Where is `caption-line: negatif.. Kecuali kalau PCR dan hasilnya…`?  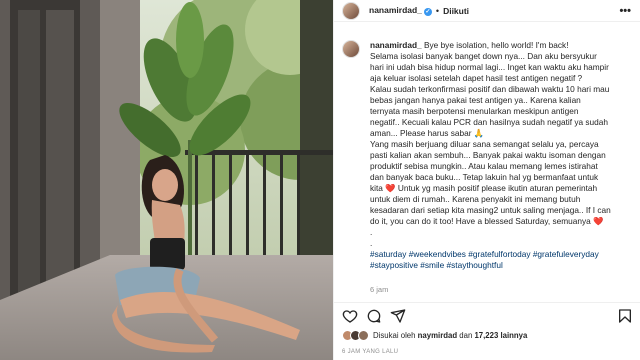 caption-line: negatif.. Kecuali kalau PCR dan hasilnya… is located at coordinates (489, 122).